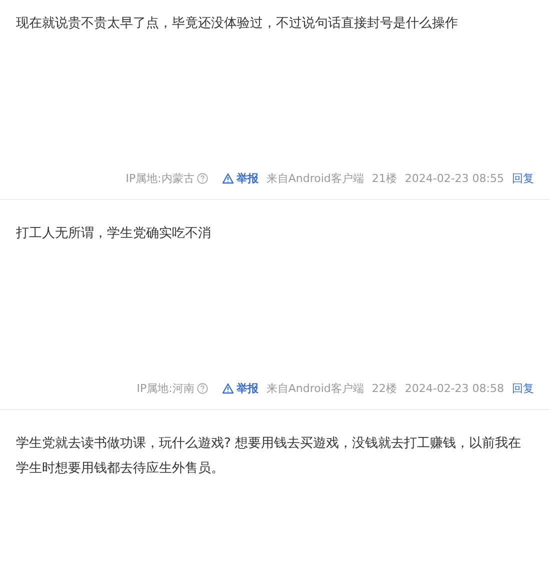  I want to click on ip-location: IP属地:河南, so click(165, 388).